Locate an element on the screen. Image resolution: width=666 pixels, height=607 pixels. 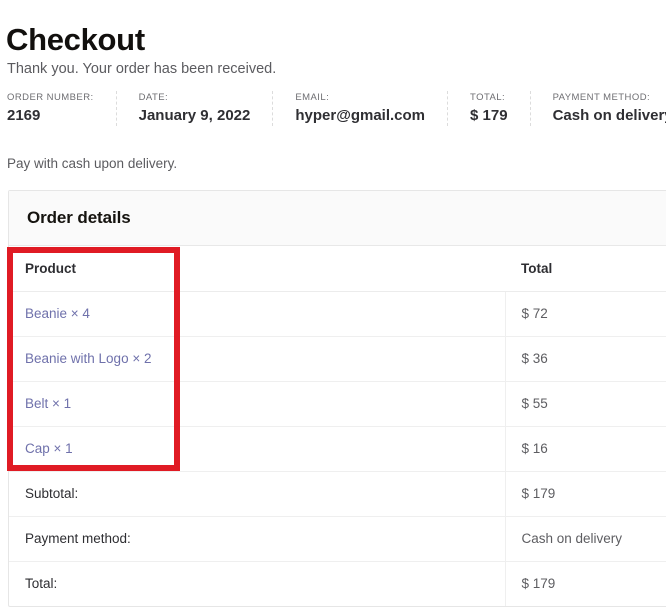
total-value: $ 179 is located at coordinates (585, 583).